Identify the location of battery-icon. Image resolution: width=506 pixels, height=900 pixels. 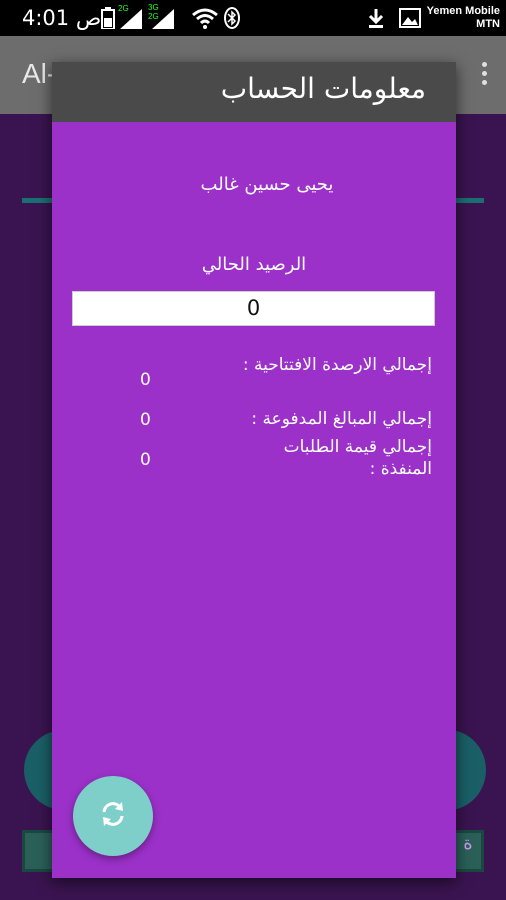
(108, 18).